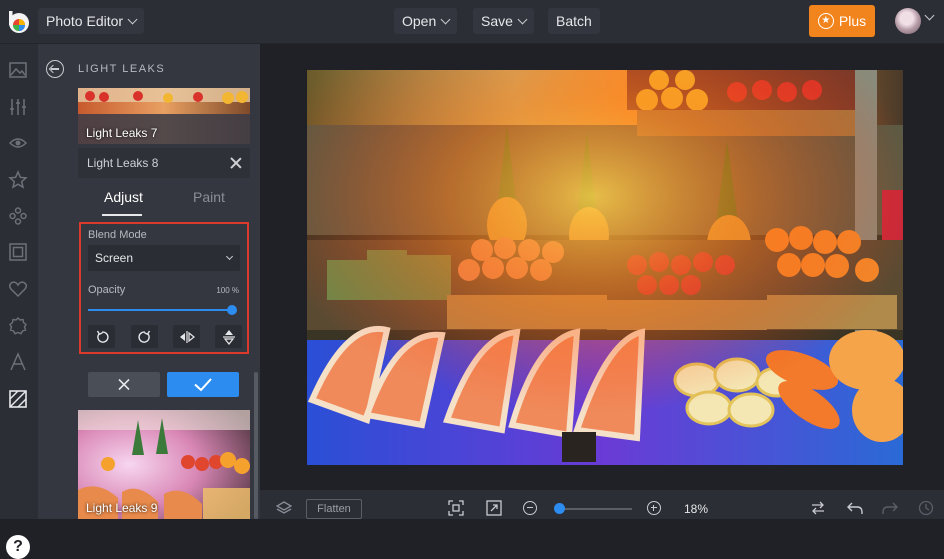 This screenshot has width=944, height=559. I want to click on effect-thumbnail-light-leaks-9: Light Leaks 9, so click(164, 464).